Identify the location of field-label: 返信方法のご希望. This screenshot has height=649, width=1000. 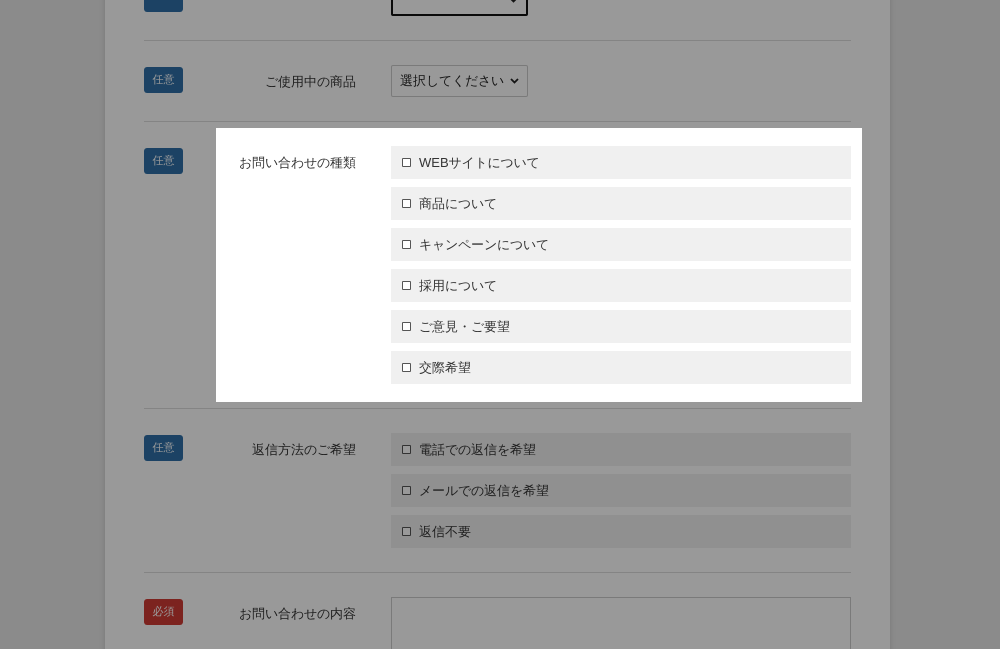
(303, 450).